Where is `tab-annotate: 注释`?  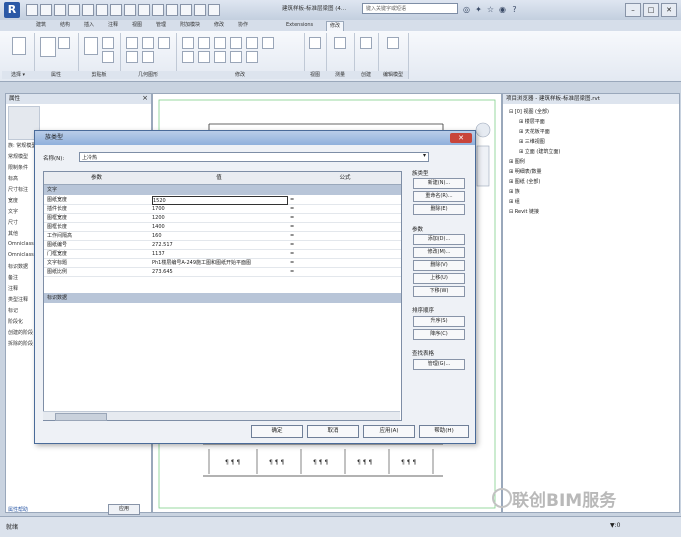 tab-annotate: 注释 is located at coordinates (113, 25).